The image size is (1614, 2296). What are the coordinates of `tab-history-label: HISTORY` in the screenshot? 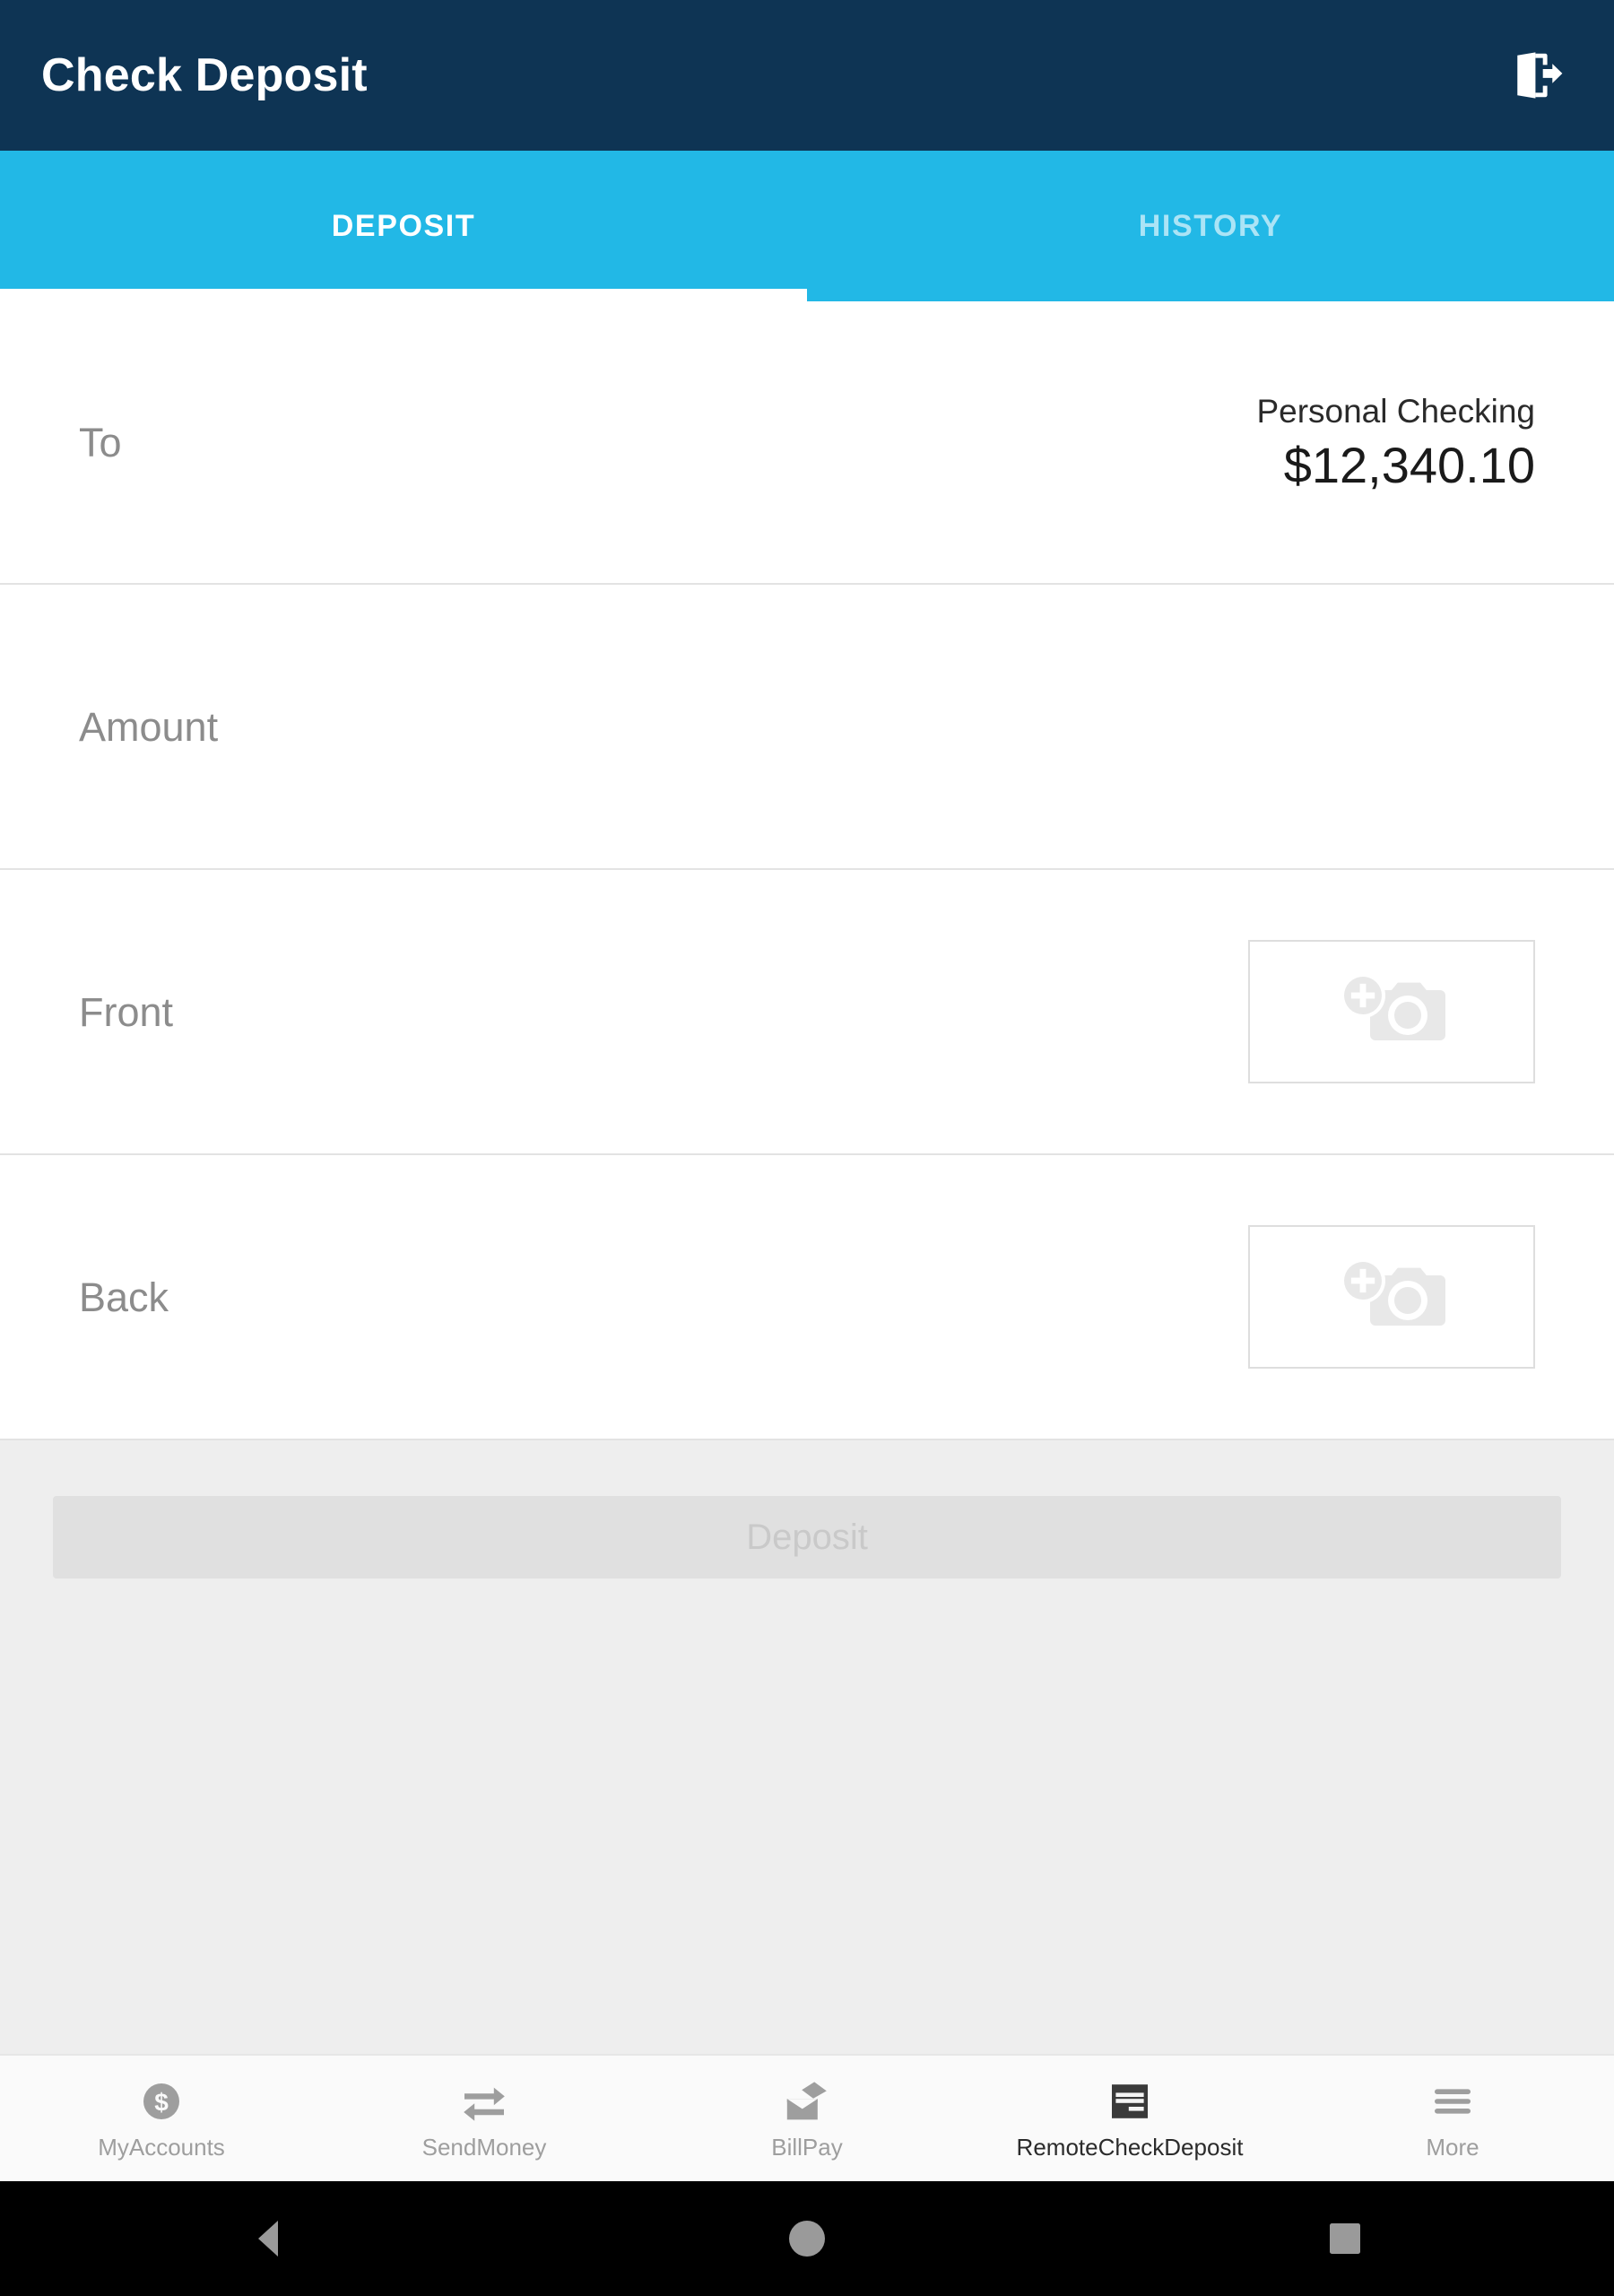 It's located at (1210, 225).